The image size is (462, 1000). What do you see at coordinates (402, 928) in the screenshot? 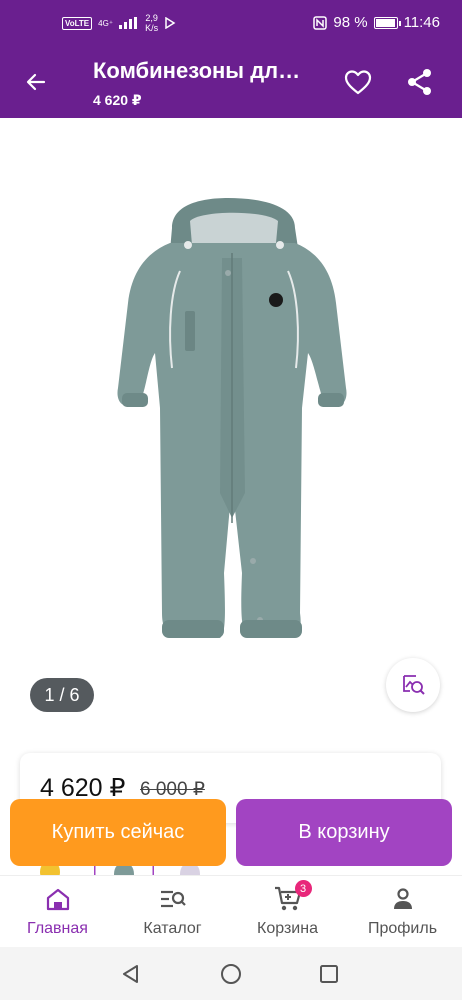
I see `nav-label-profile: Профиль` at bounding box center [402, 928].